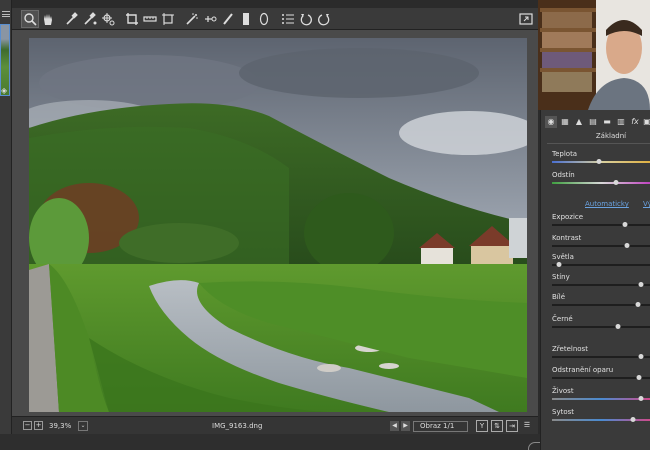 The image size is (650, 450). Describe the element at coordinates (646, 204) in the screenshot. I see `default-button: Vý` at that location.